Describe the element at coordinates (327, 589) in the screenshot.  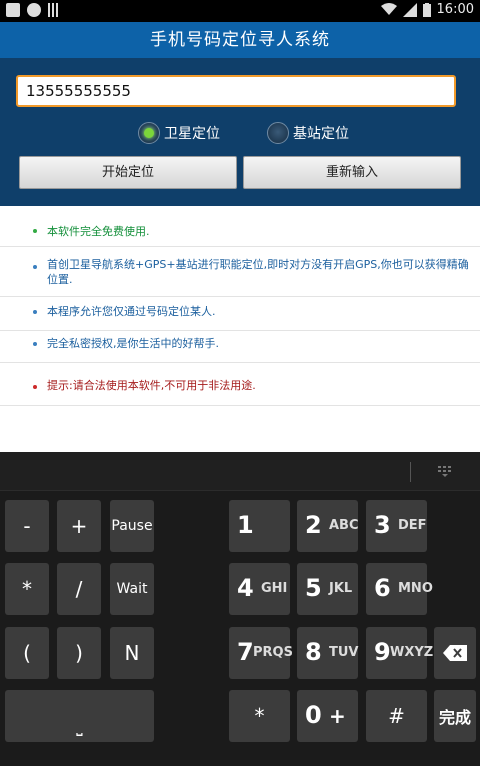
I see `key-5: 5 JKL` at that location.